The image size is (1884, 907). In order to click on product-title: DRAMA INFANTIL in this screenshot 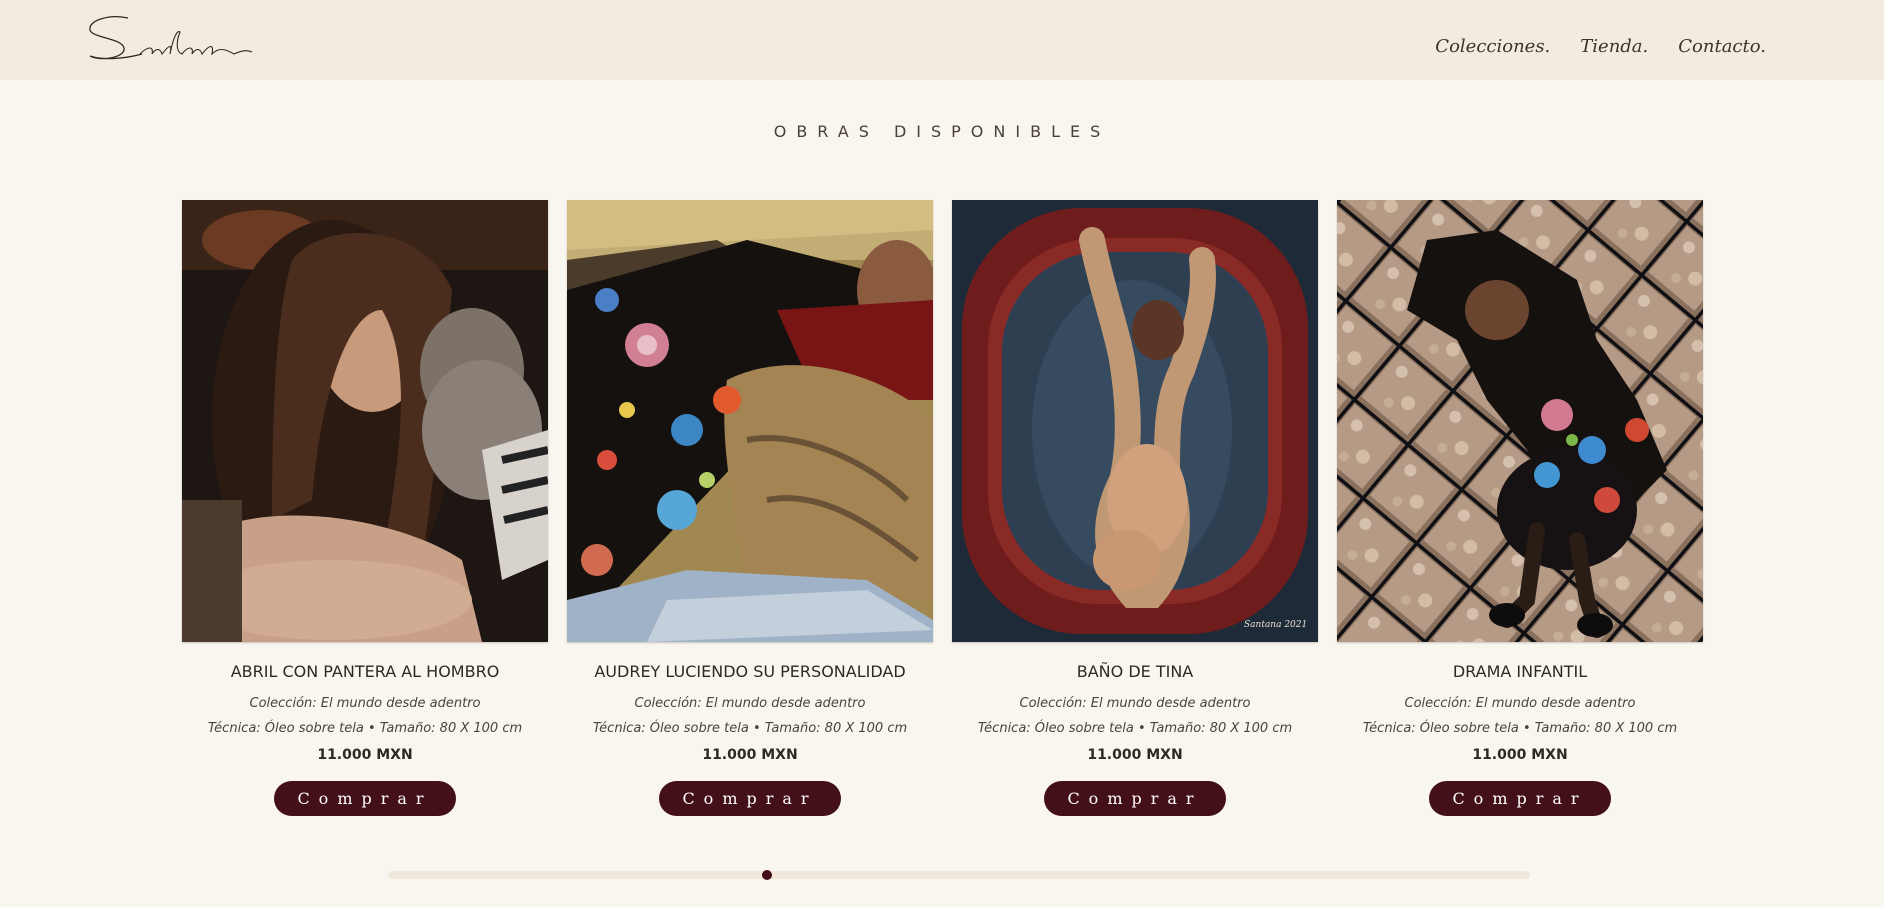, I will do `click(1520, 671)`.